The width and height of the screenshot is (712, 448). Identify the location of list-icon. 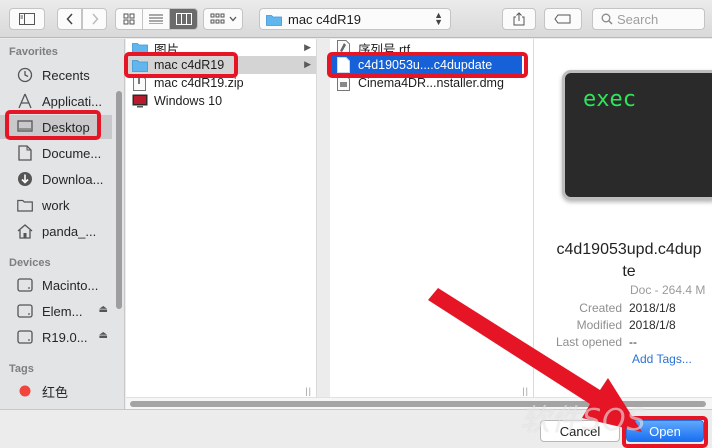
(156, 19).